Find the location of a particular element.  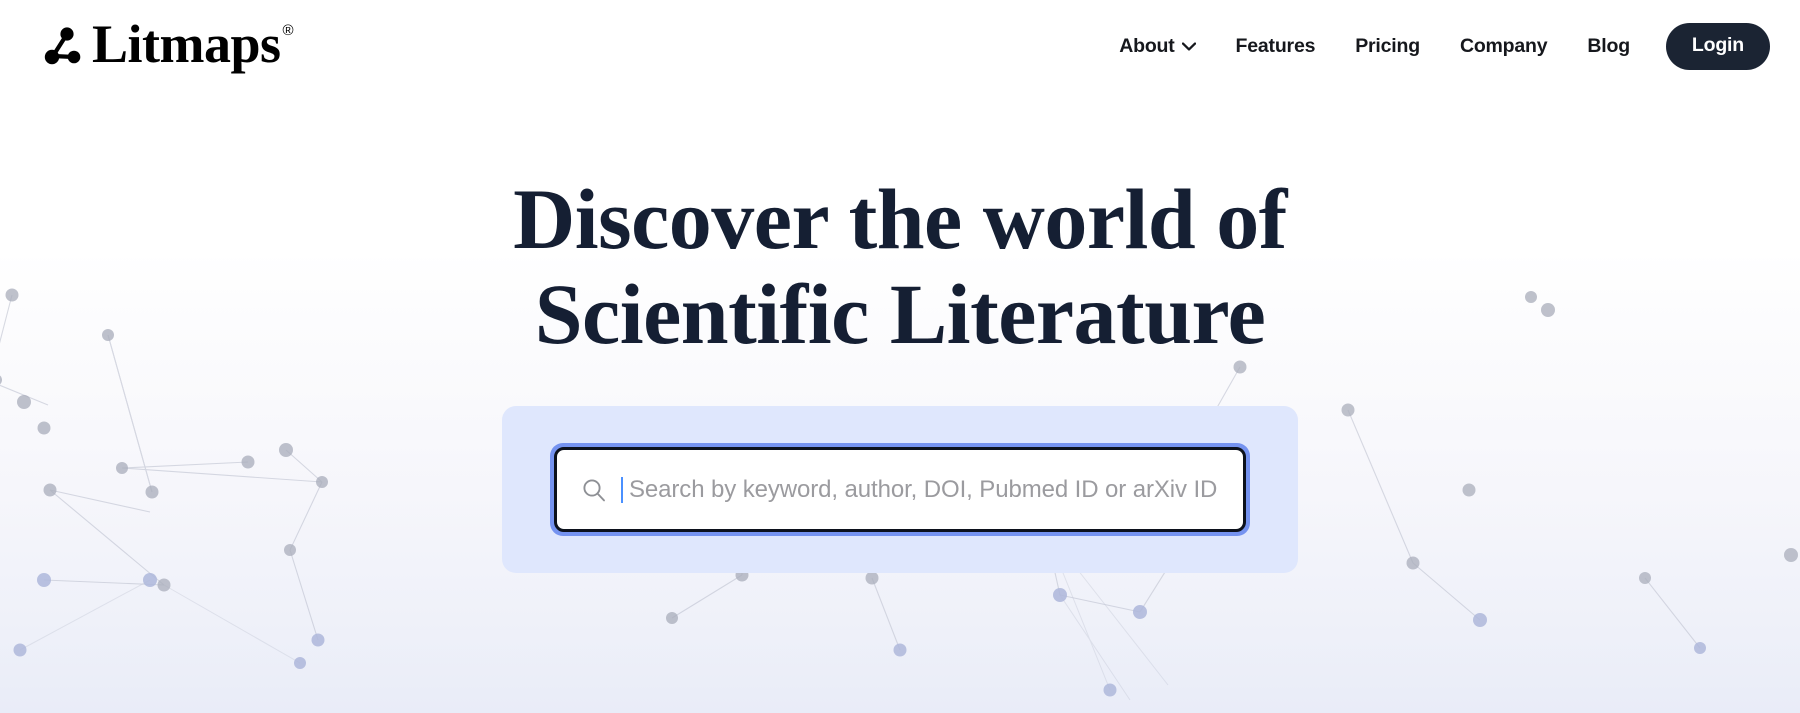

nav-item-about-label: About is located at coordinates (1147, 45).